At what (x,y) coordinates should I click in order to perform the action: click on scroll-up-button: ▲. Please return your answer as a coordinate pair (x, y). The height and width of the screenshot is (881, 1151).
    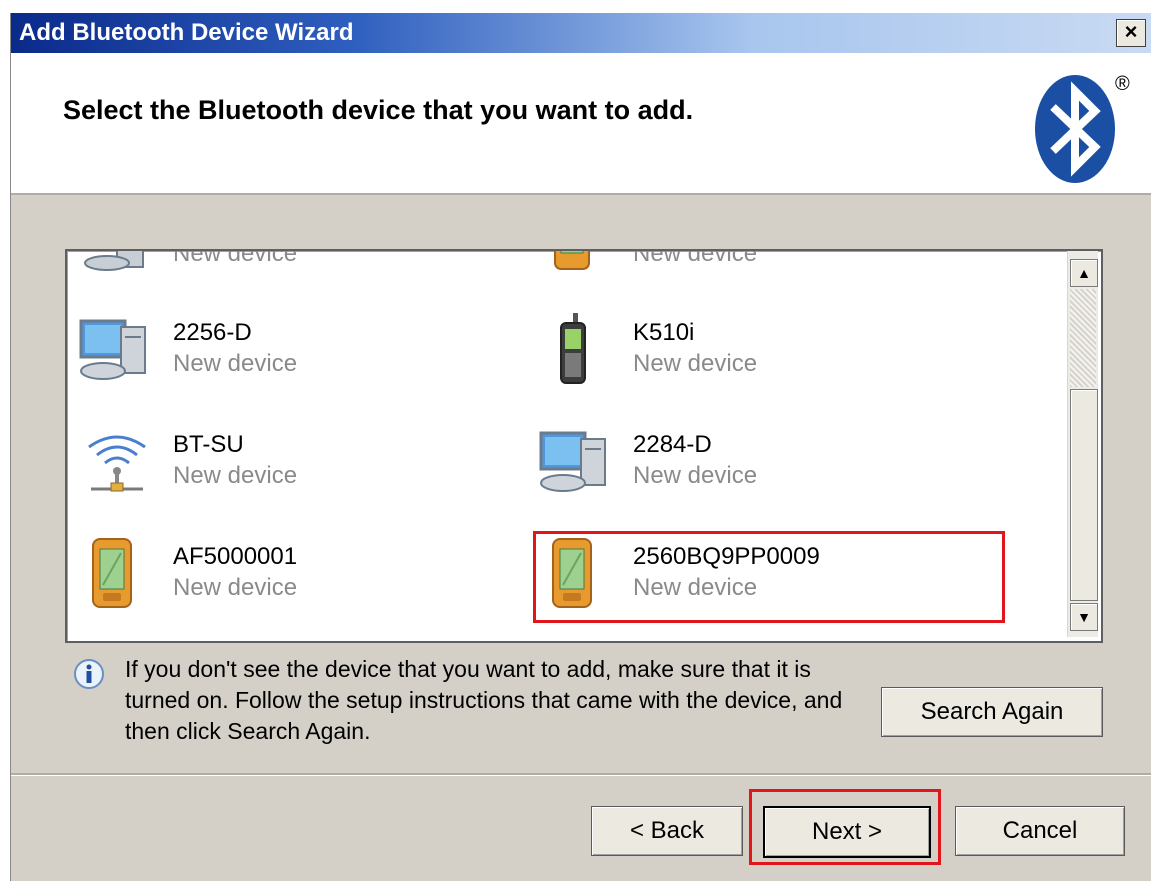
    Looking at the image, I should click on (1084, 273).